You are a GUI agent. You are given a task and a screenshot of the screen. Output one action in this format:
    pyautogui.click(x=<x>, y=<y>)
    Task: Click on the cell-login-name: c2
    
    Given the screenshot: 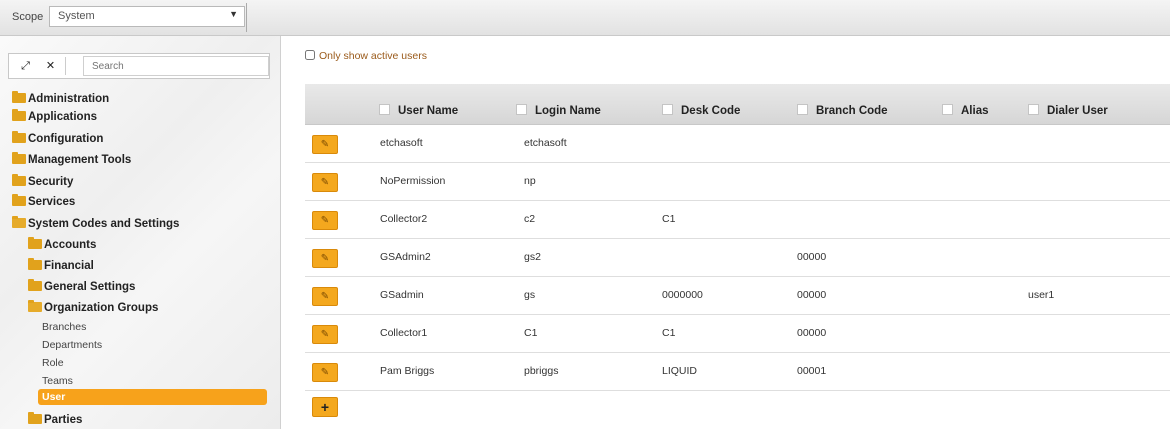 What is the action you would take?
    pyautogui.click(x=530, y=219)
    